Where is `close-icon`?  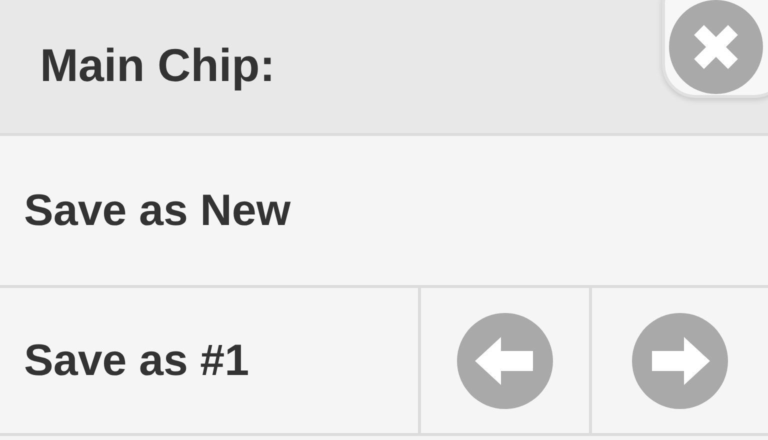 close-icon is located at coordinates (716, 47).